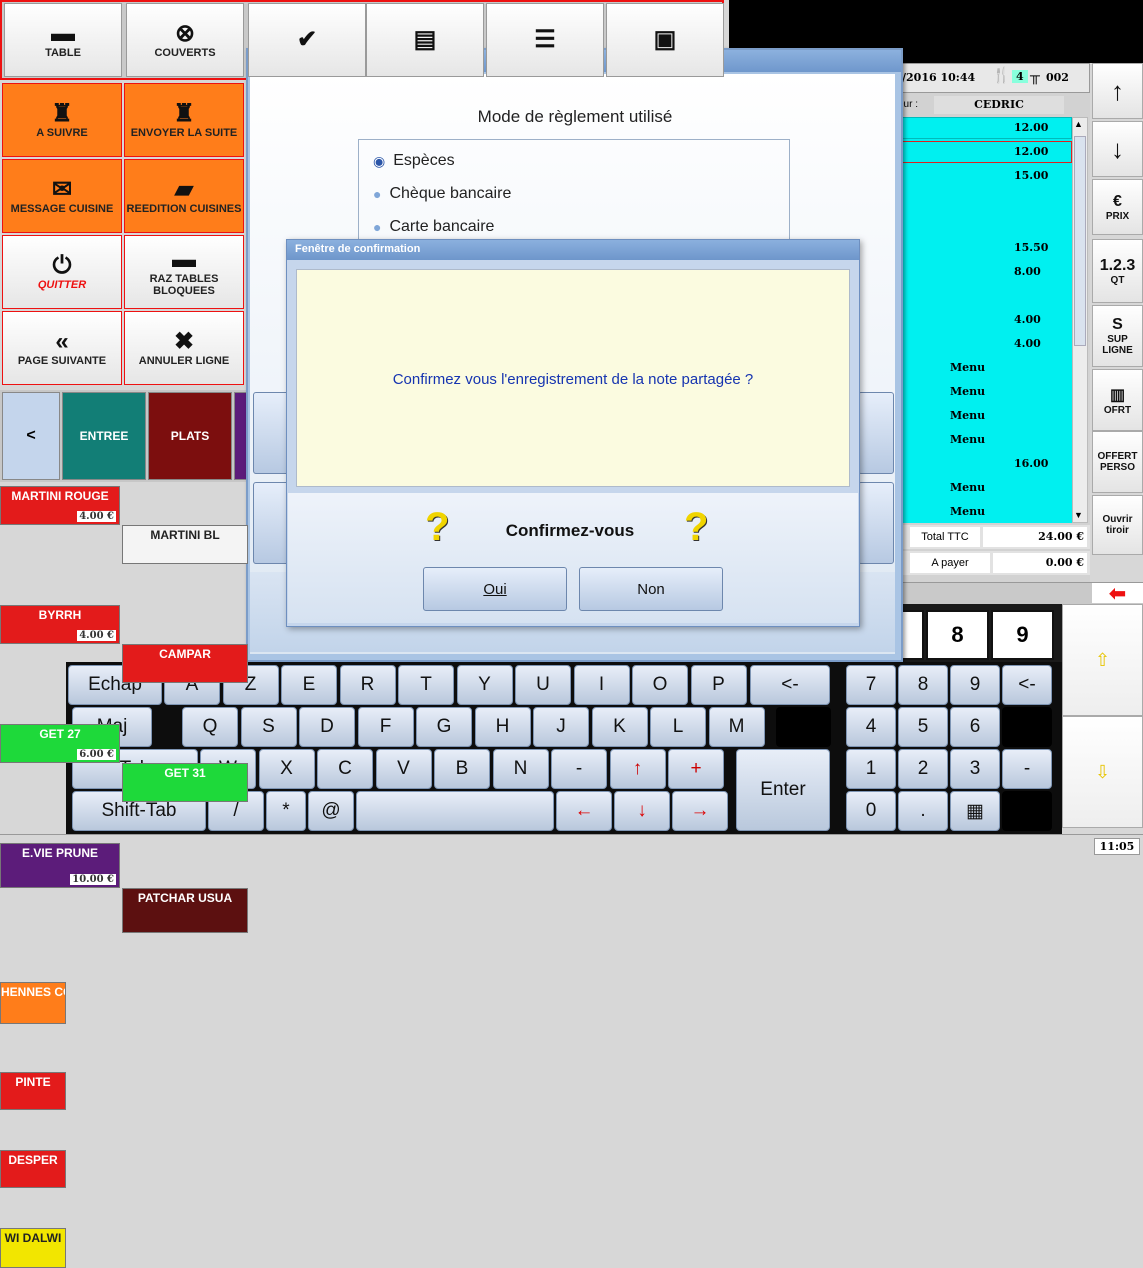 The height and width of the screenshot is (1268, 1143). What do you see at coordinates (33, 1003) in the screenshot?
I see `product-button: HENNES COGNAC` at bounding box center [33, 1003].